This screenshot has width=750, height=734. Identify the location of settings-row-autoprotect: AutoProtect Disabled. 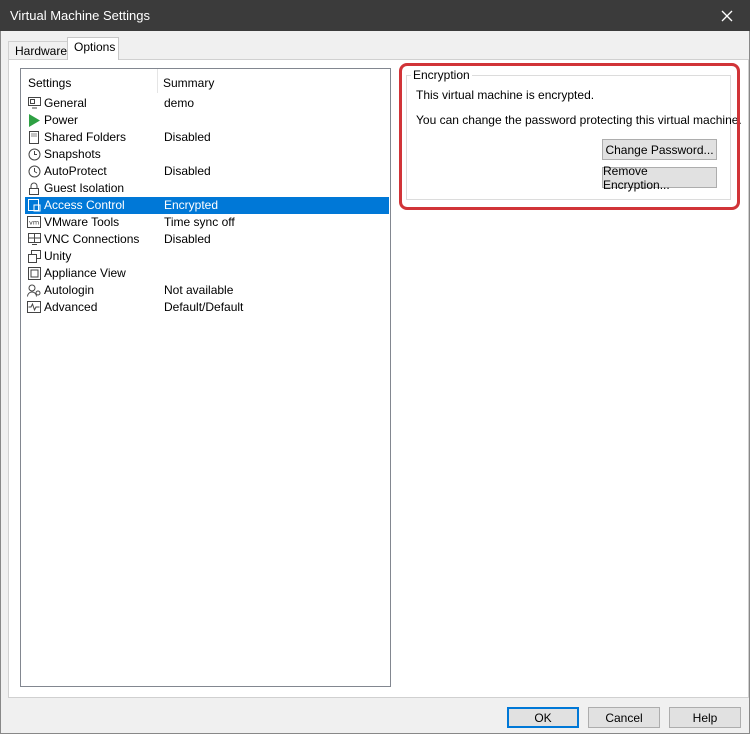
(207, 171).